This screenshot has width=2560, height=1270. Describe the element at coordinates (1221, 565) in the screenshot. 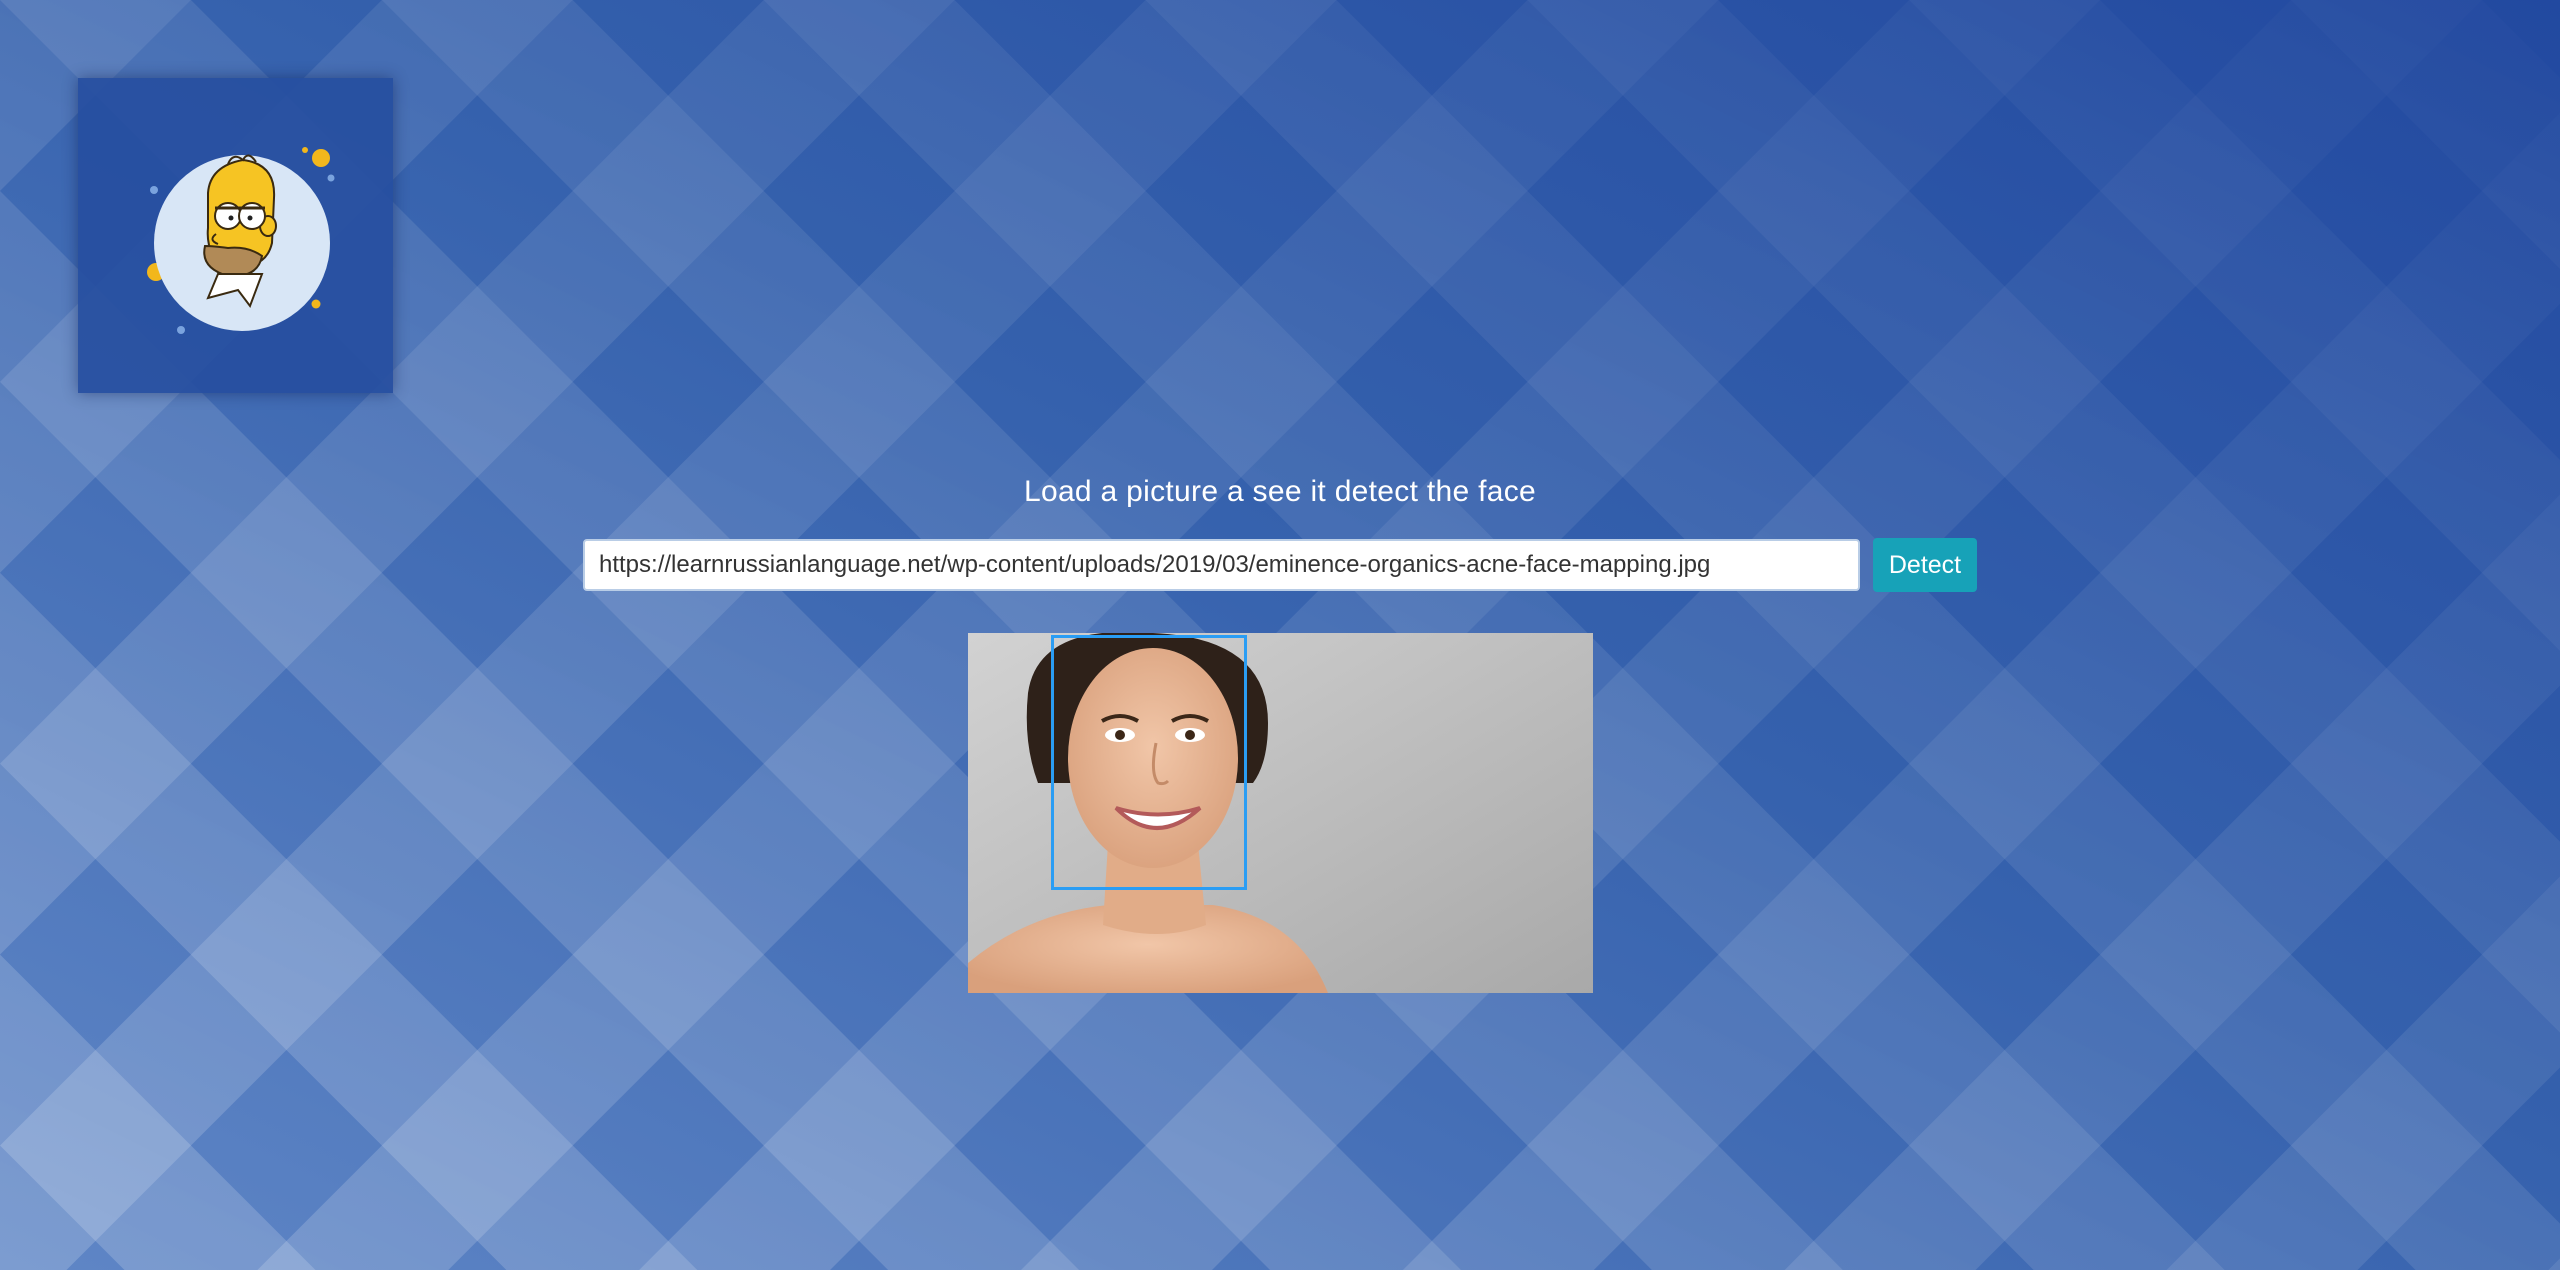

I see `image-url-input` at that location.